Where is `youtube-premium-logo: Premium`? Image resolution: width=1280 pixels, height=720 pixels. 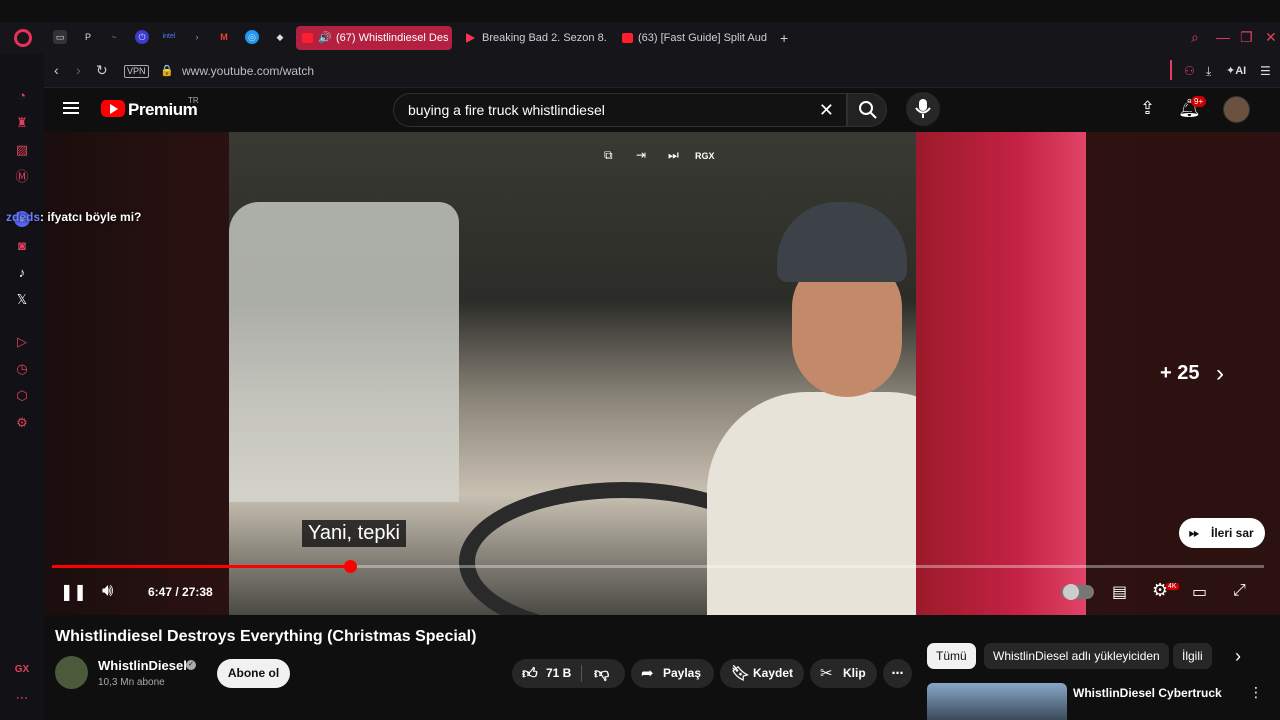
youtube-premium-logo: Premium is located at coordinates (163, 110).